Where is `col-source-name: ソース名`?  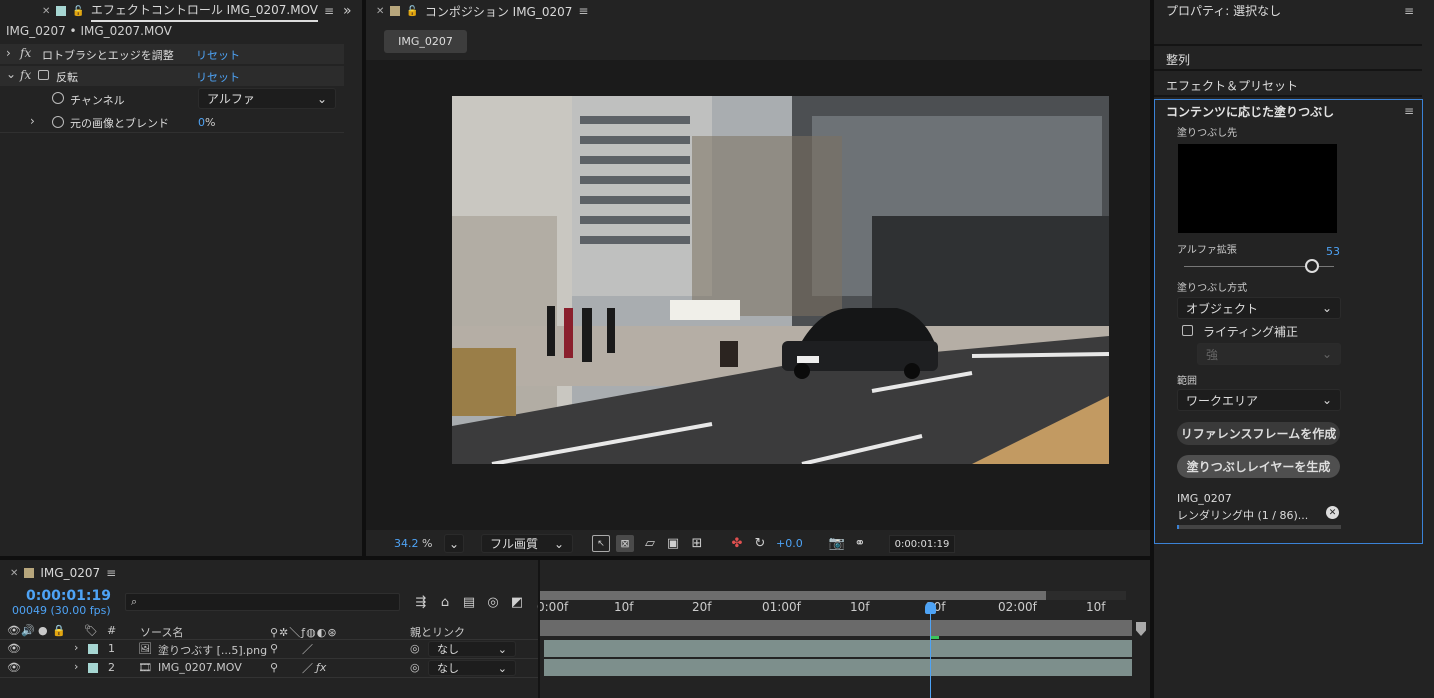
col-source-name: ソース名 is located at coordinates (161, 632).